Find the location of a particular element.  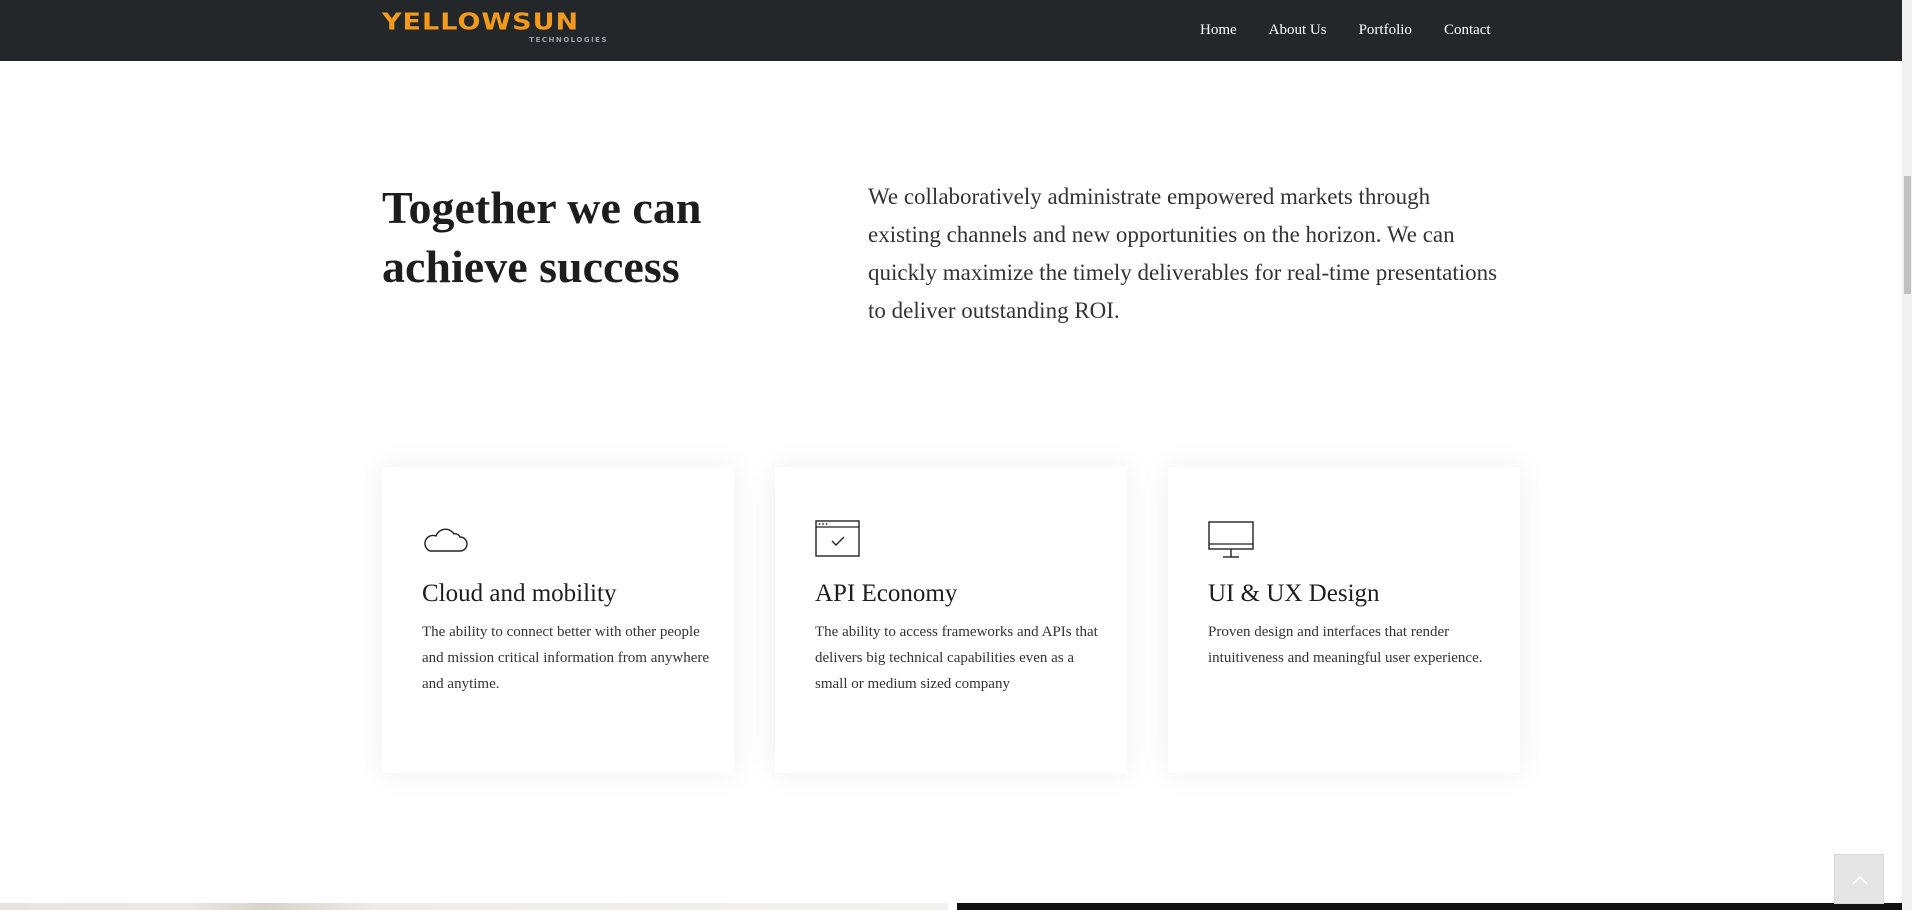

chevron-up-icon is located at coordinates (1860, 880).